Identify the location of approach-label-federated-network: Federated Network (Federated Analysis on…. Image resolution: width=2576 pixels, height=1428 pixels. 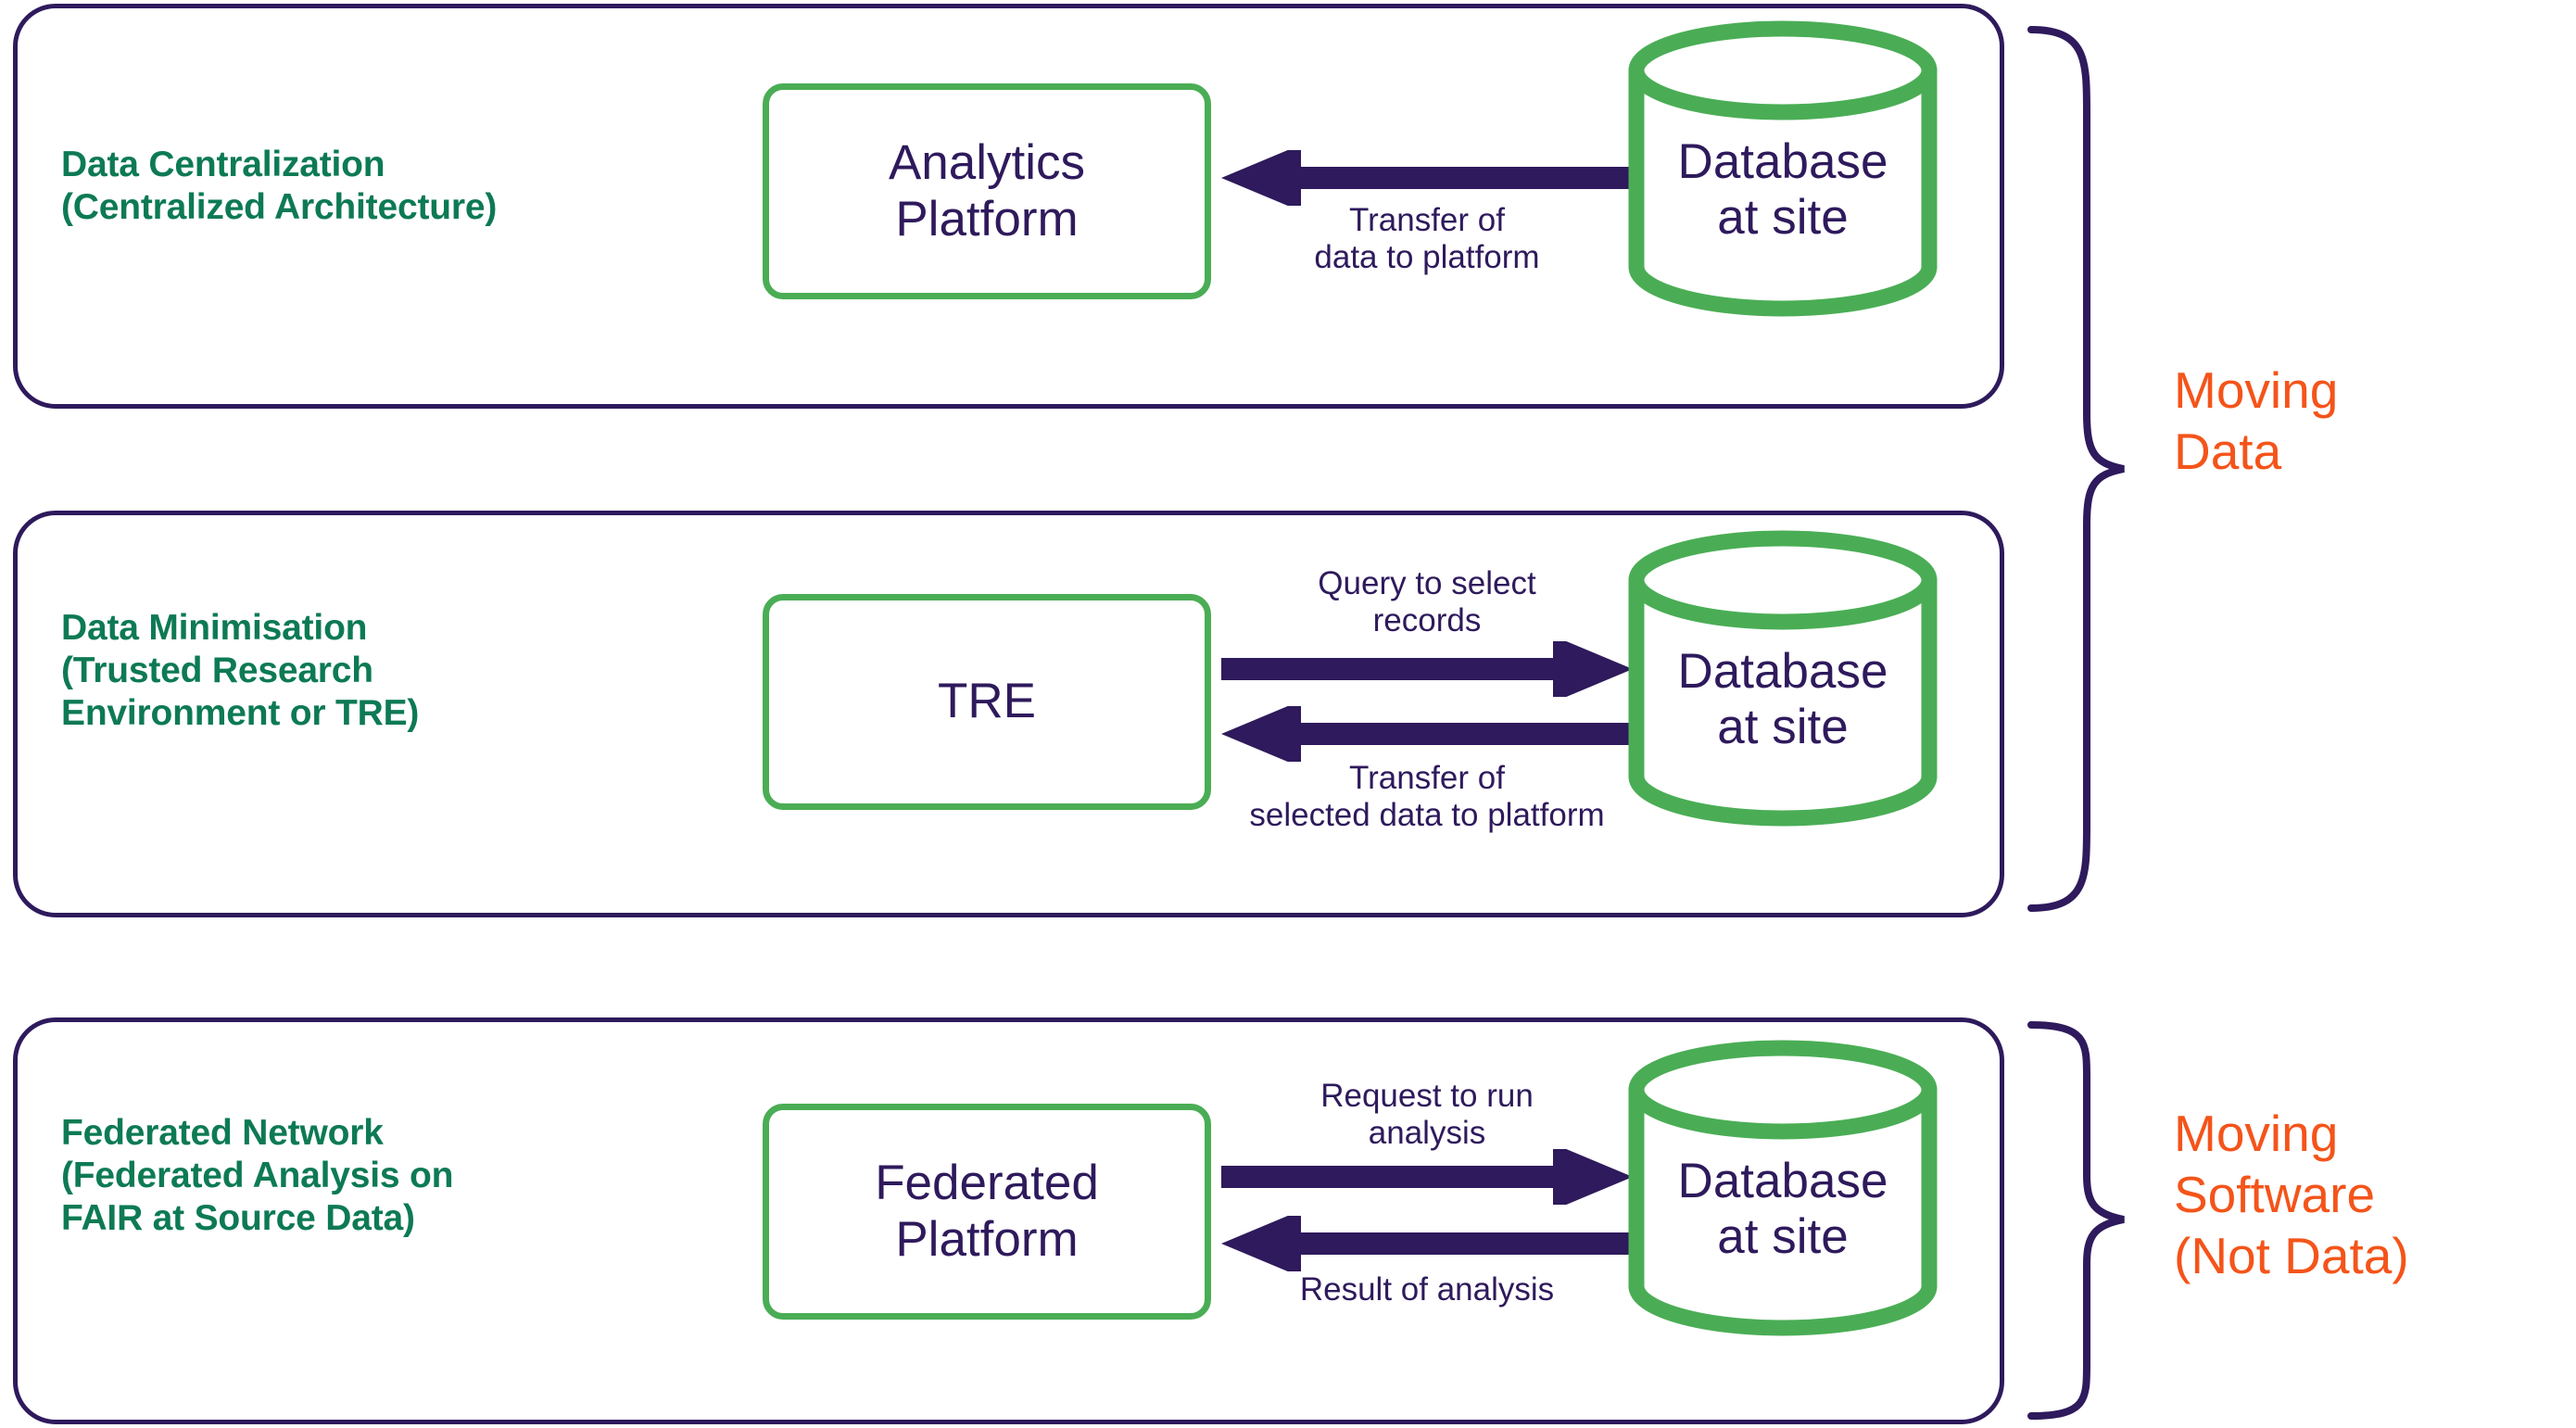
(257, 1176).